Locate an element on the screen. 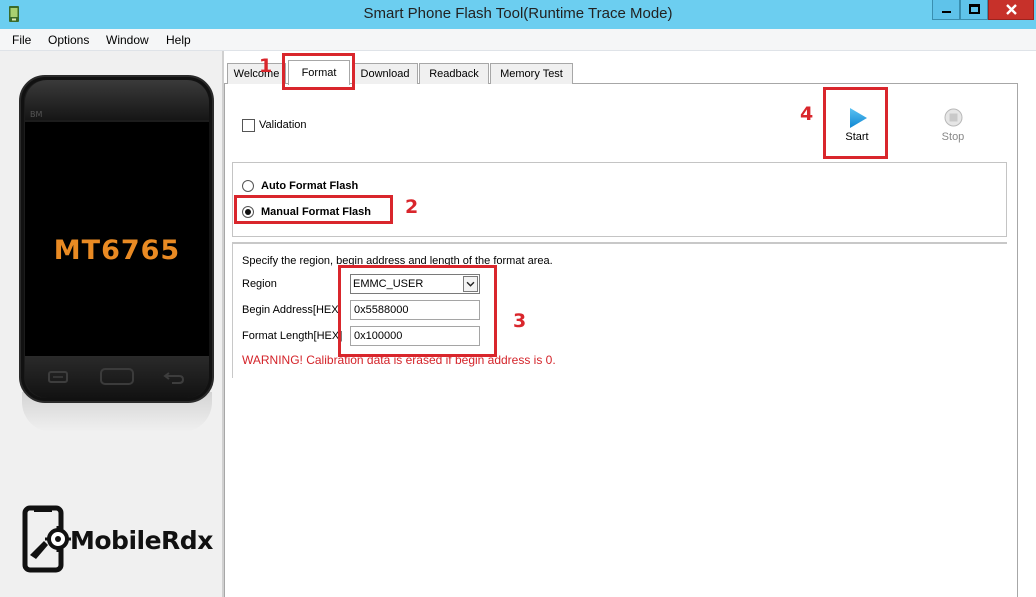 Image resolution: width=1036 pixels, height=597 pixels. tab-download: Download is located at coordinates (385, 73).